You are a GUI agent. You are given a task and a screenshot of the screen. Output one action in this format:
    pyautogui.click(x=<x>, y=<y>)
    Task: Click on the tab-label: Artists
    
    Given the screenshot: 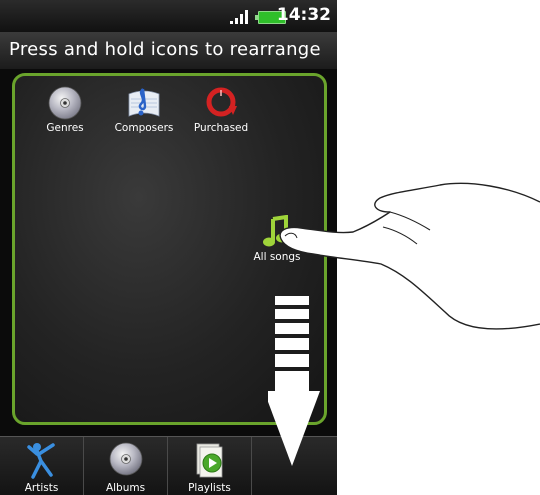 What is the action you would take?
    pyautogui.click(x=41, y=488)
    